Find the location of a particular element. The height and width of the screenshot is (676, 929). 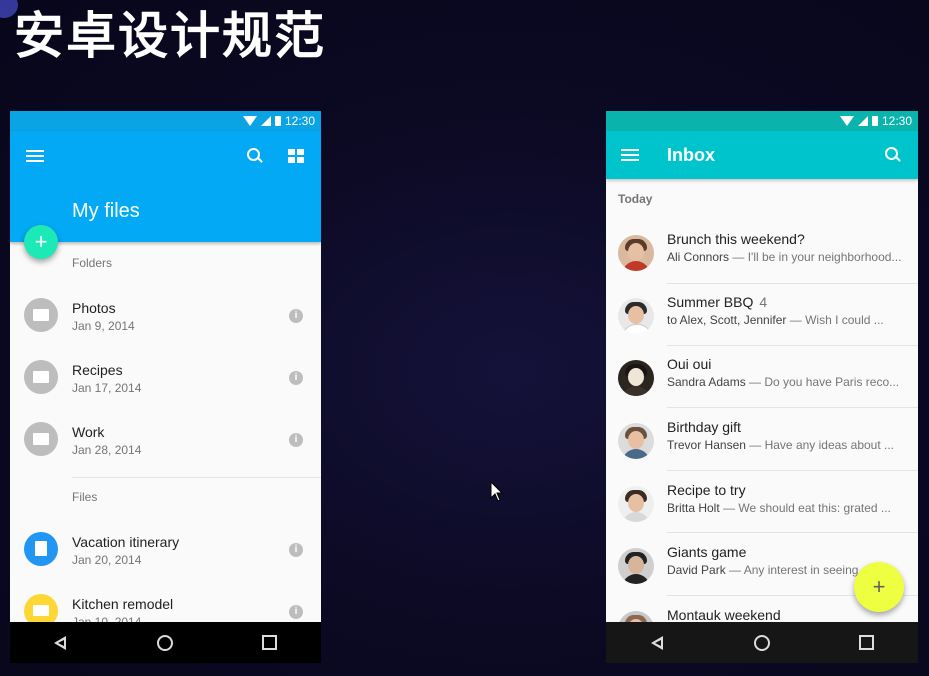

page-title: My files is located at coordinates (106, 211).